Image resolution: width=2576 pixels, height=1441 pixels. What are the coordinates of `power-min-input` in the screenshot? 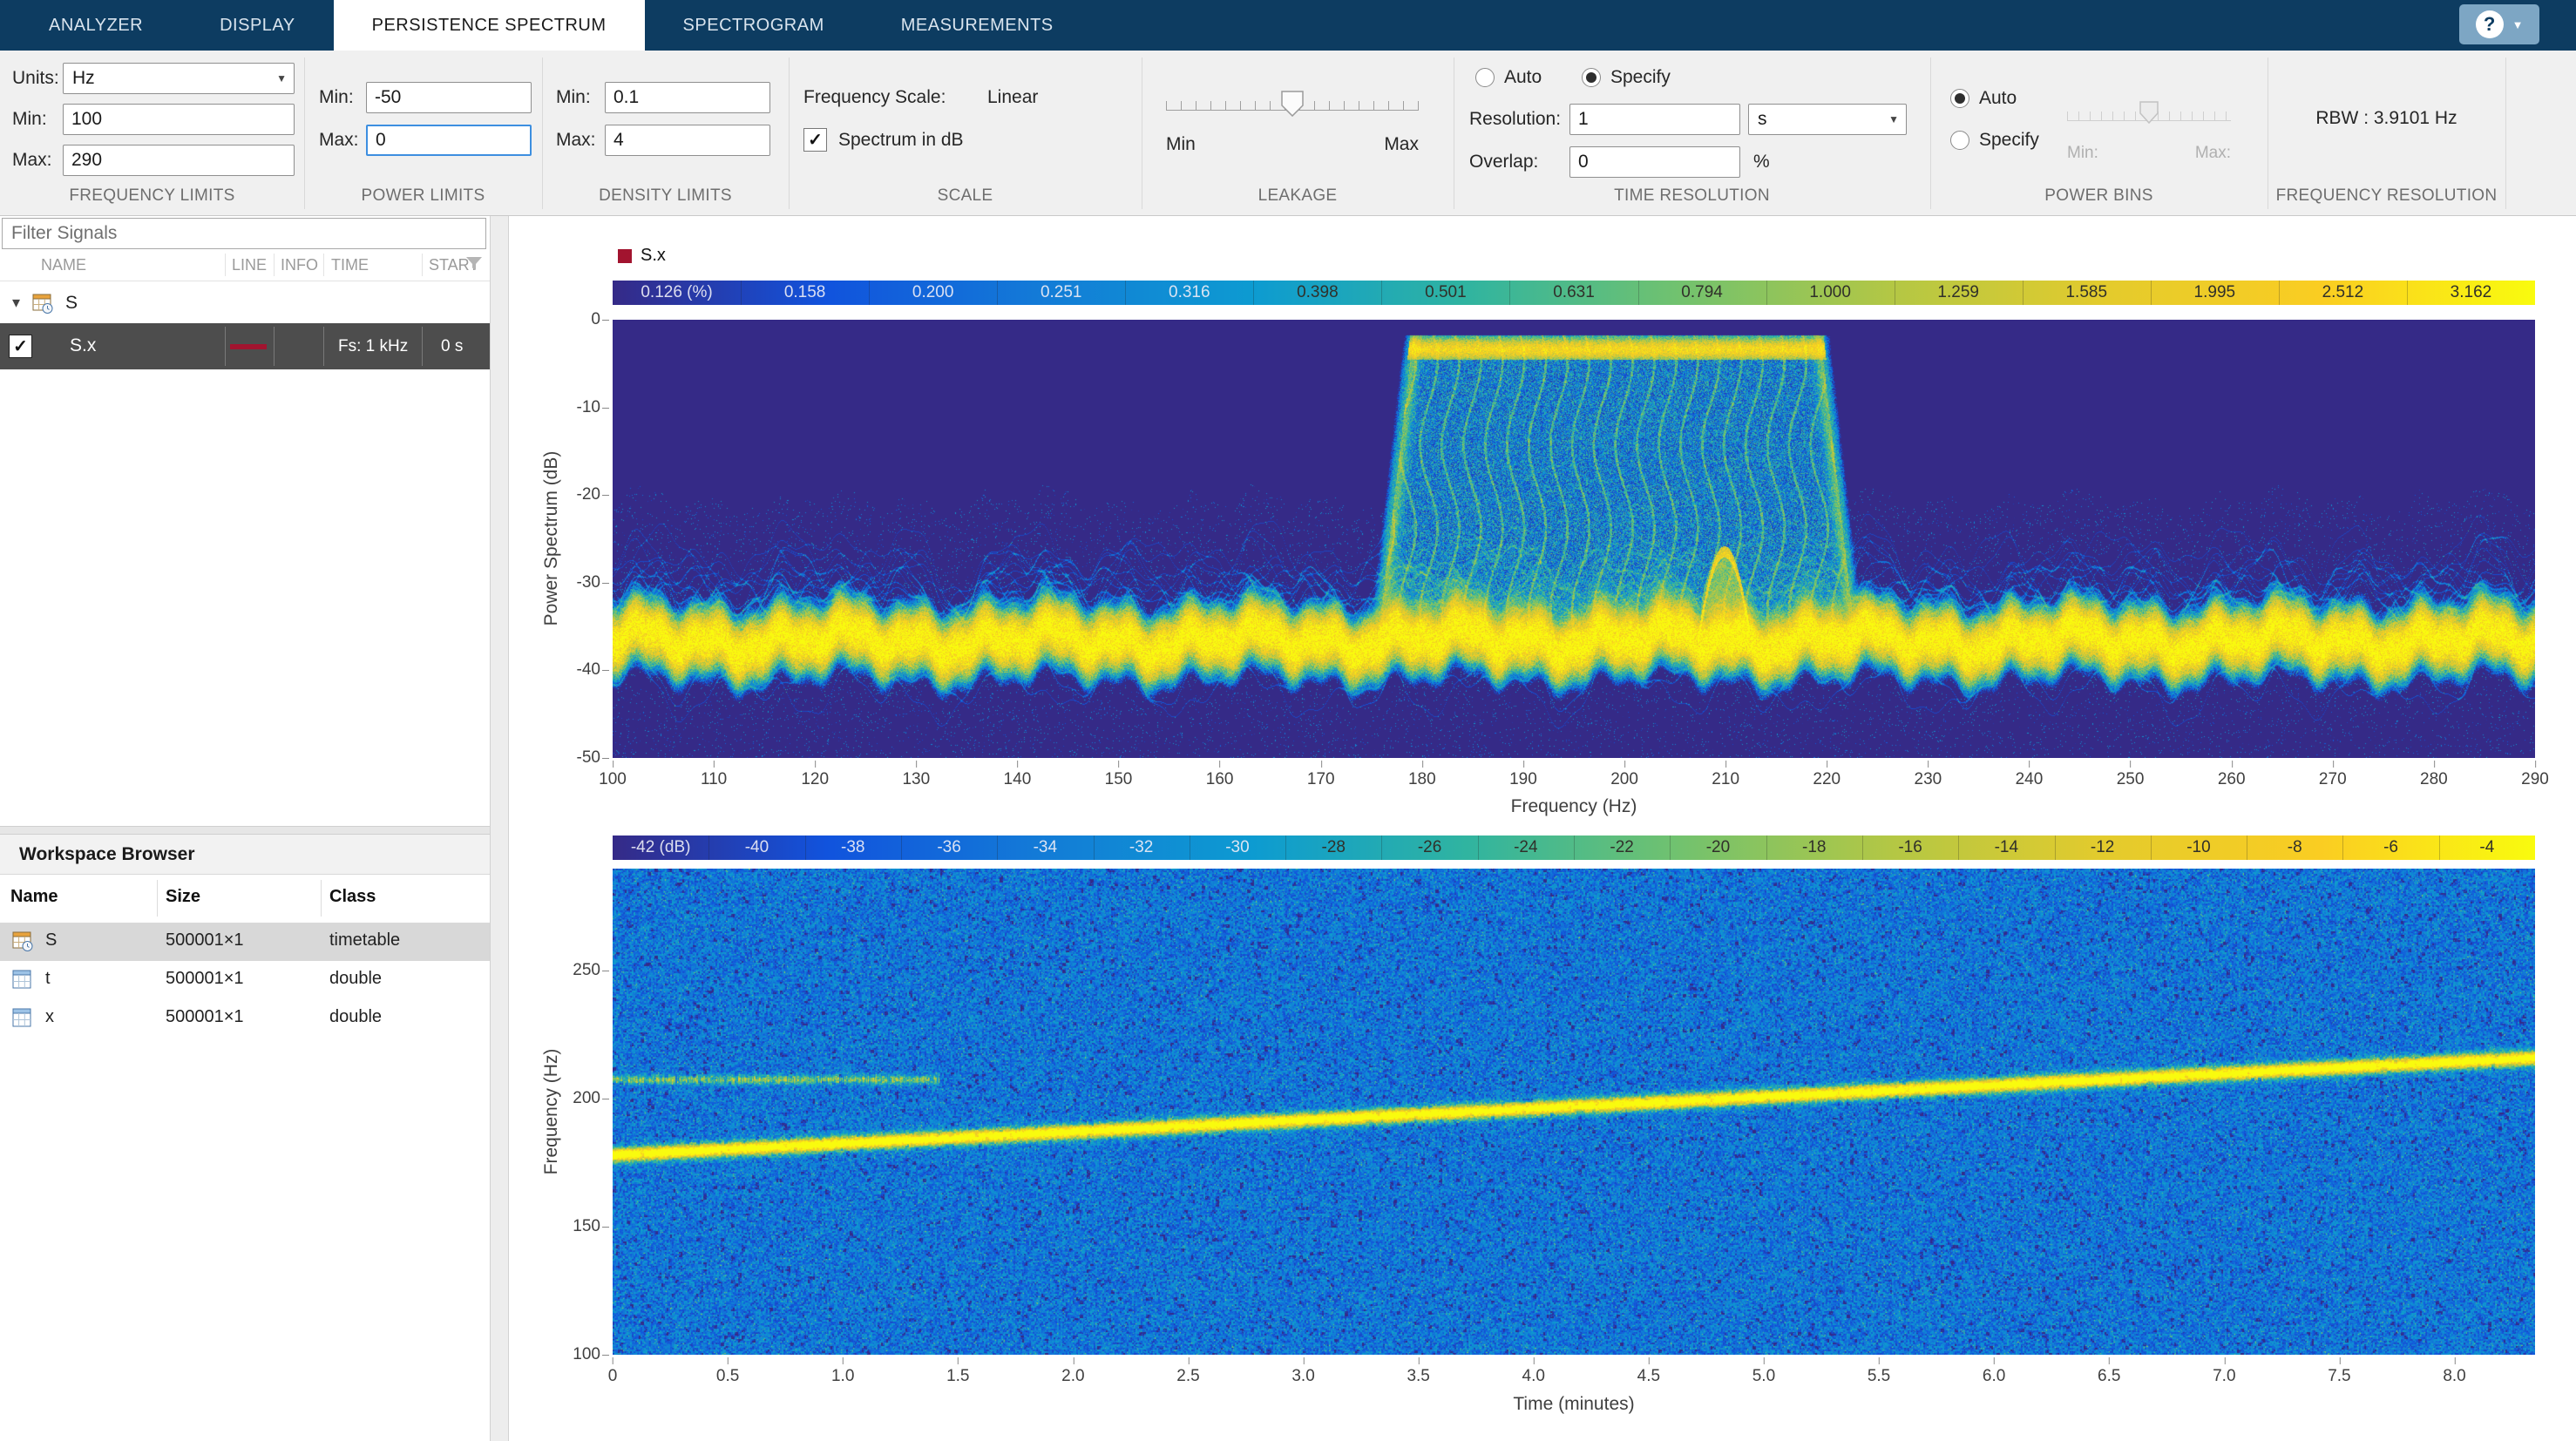 It's located at (449, 97).